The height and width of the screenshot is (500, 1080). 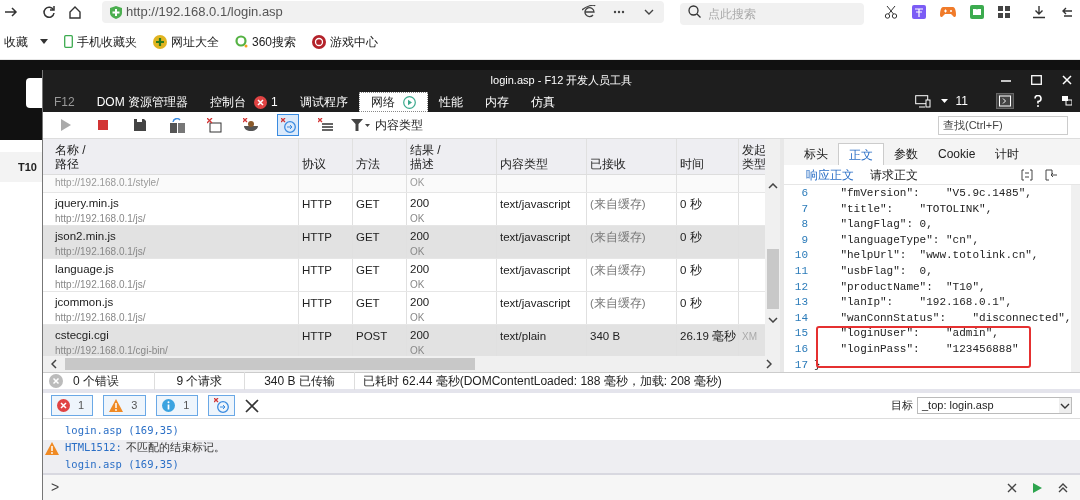 What do you see at coordinates (142, 102) in the screenshot?
I see `devtools-tab: DOM 资源管理器` at bounding box center [142, 102].